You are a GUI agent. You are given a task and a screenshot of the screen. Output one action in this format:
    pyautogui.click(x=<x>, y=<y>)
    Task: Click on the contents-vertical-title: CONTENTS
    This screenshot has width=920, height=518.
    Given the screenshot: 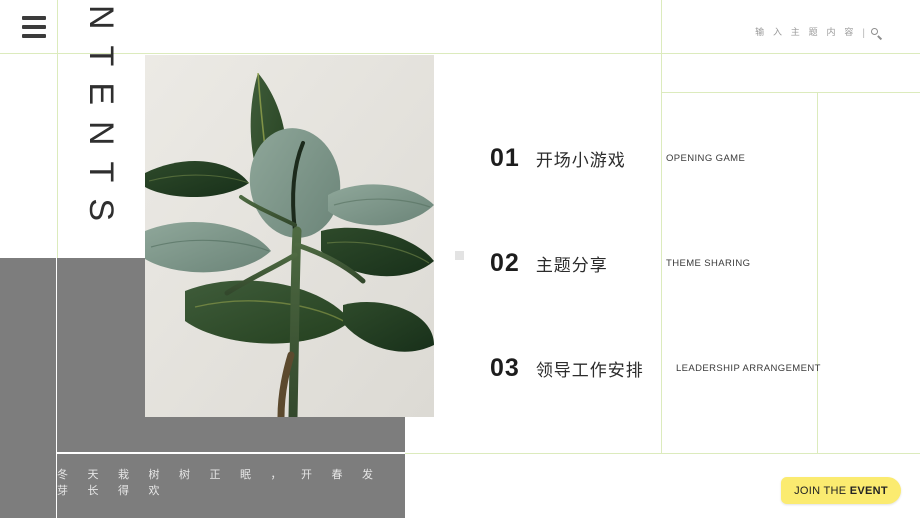 What is the action you would take?
    pyautogui.click(x=100, y=195)
    